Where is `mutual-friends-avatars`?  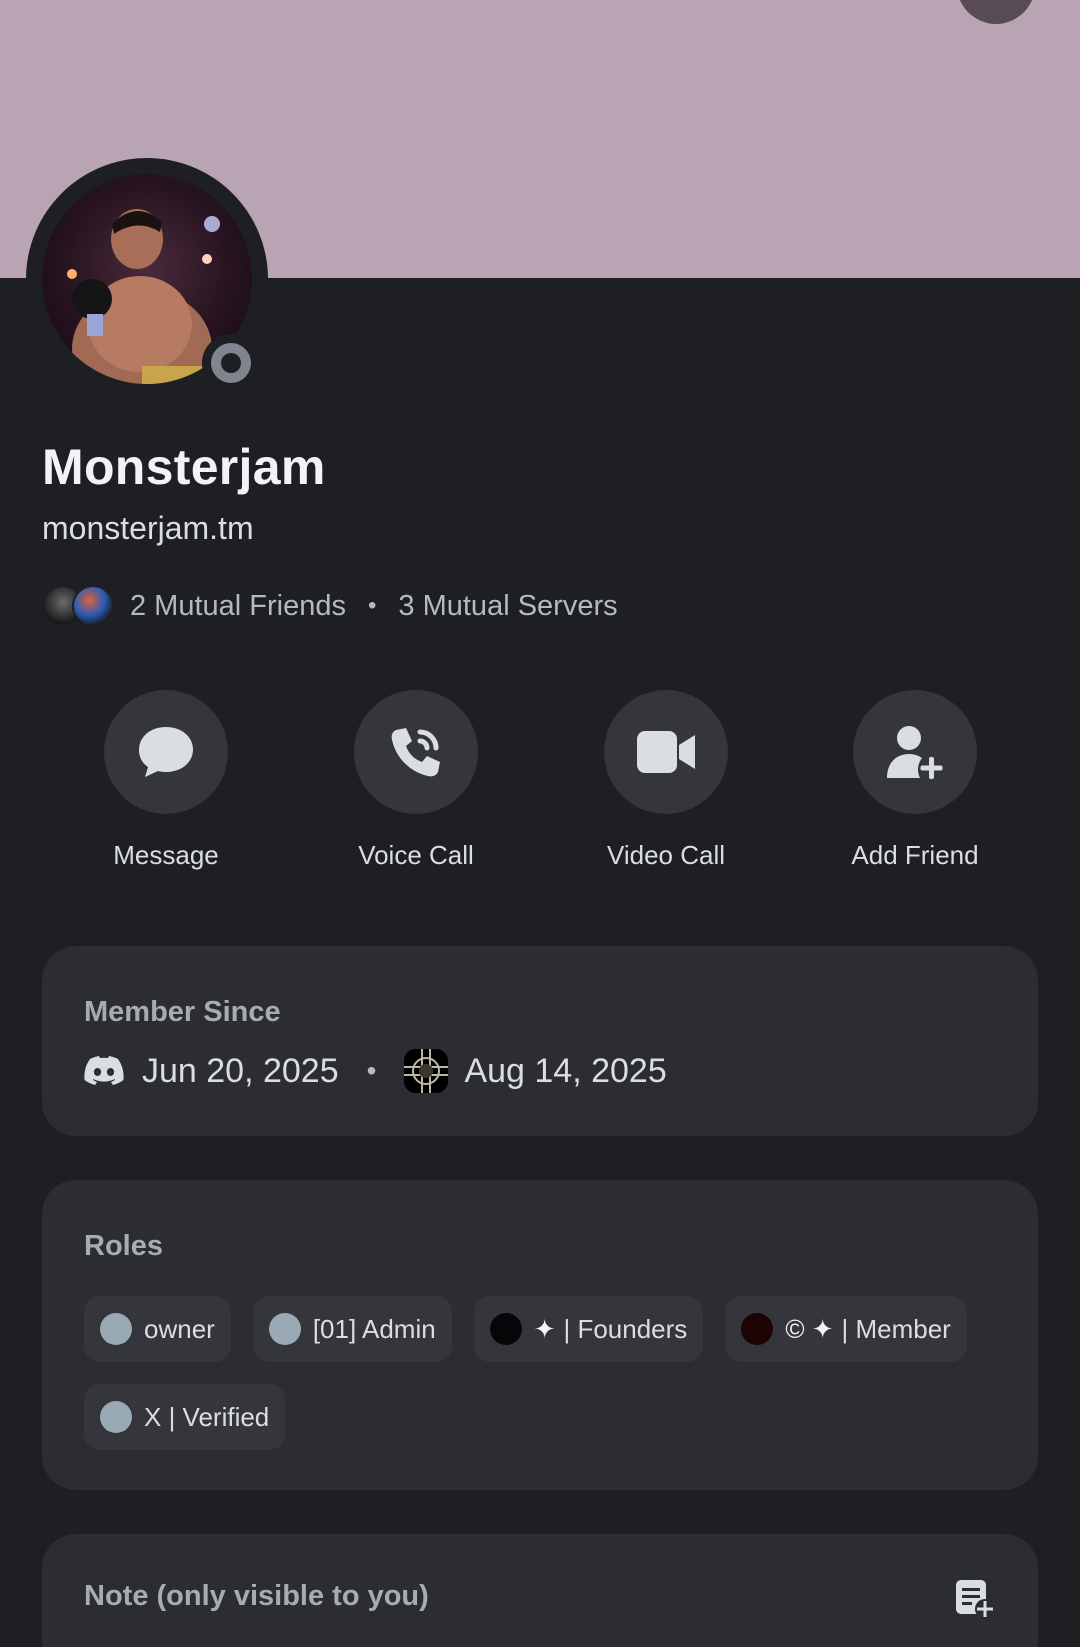 mutual-friends-avatars is located at coordinates (79, 606).